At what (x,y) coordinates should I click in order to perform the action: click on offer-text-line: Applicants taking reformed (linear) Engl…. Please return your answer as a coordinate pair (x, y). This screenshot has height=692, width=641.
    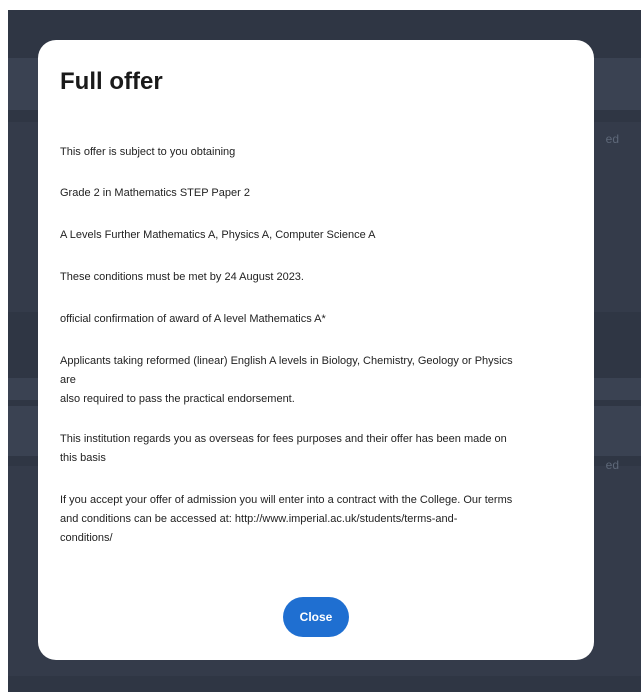
    Looking at the image, I should click on (286, 361).